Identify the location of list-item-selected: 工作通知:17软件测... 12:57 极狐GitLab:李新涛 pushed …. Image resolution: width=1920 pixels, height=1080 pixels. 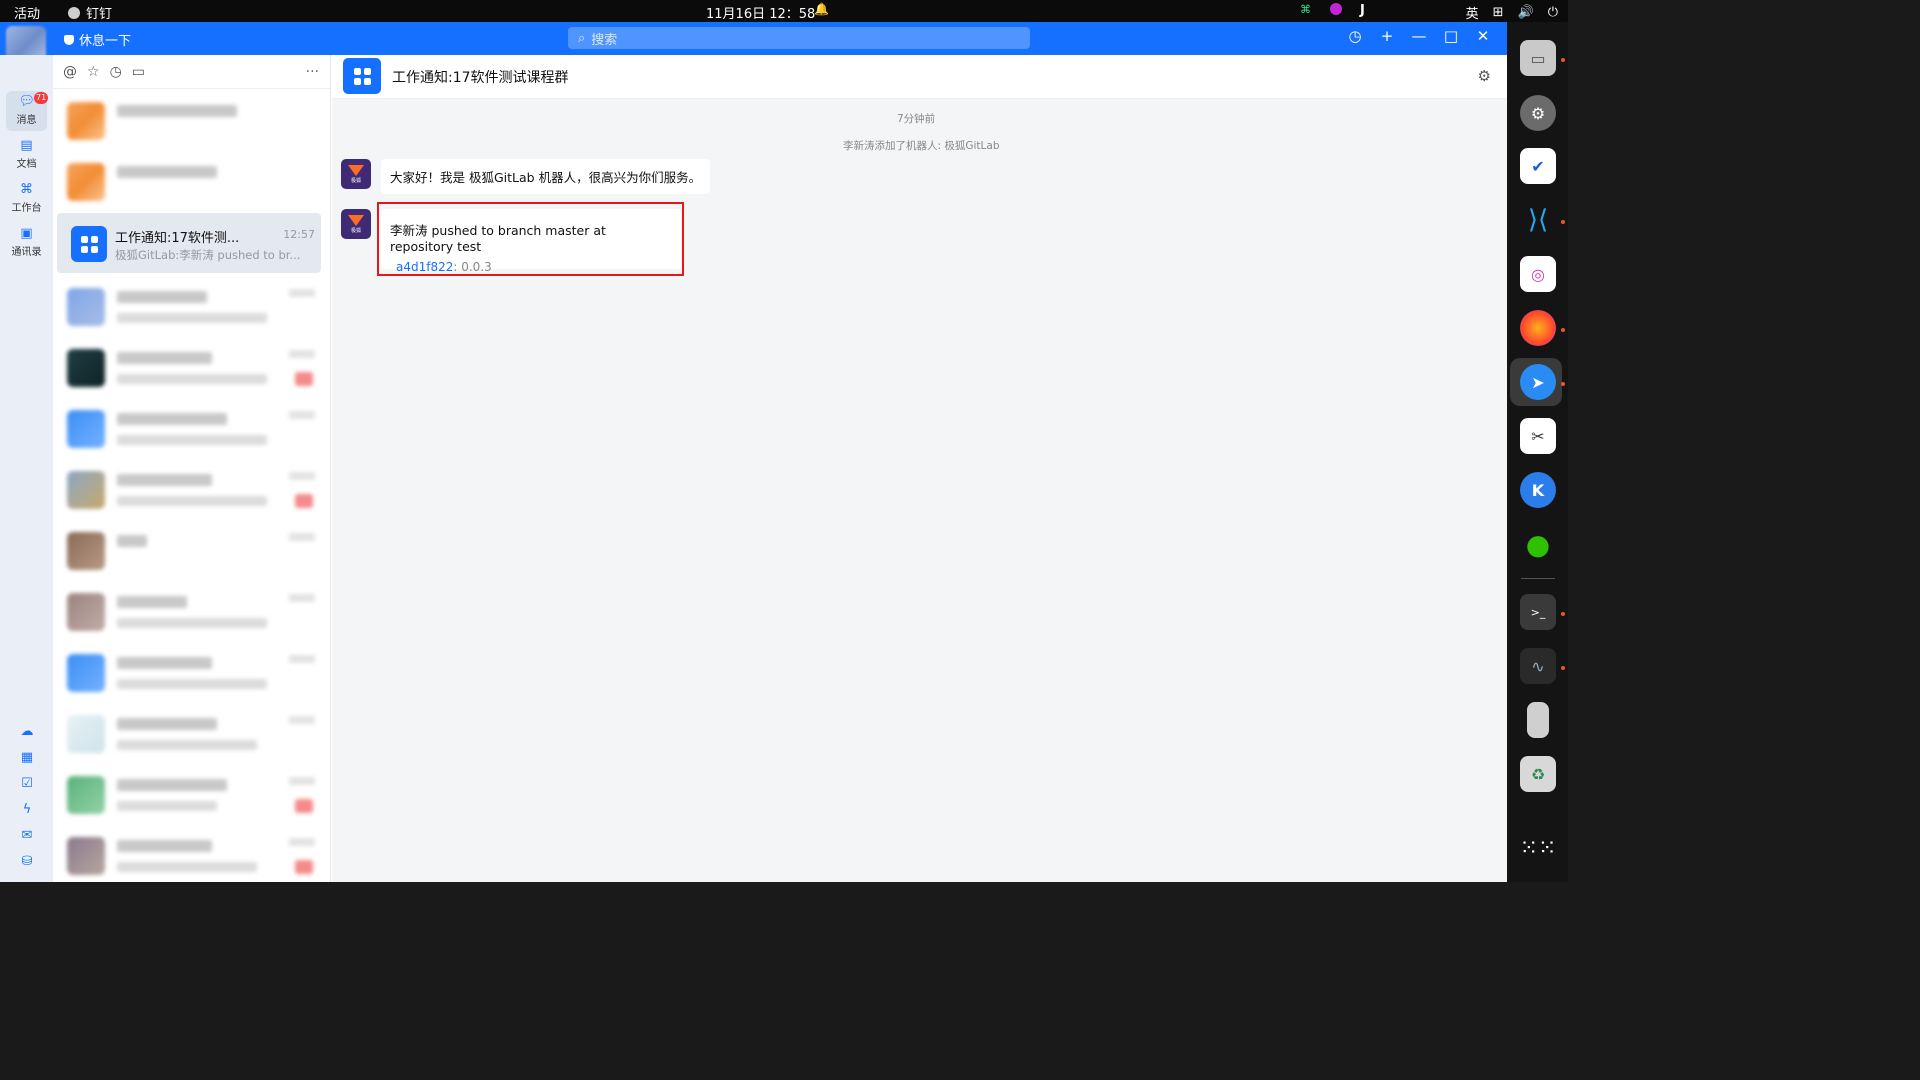
(189, 243).